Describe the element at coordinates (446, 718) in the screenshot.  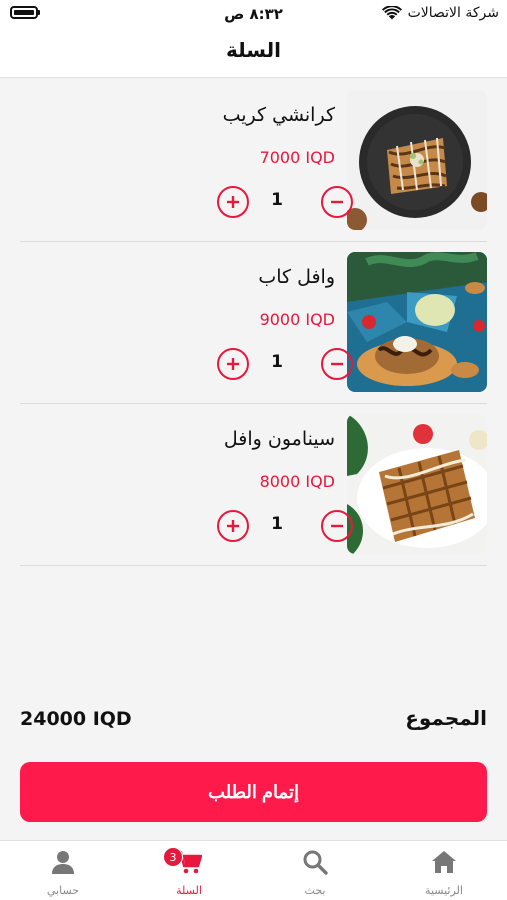
I see `total-label: المجموع` at that location.